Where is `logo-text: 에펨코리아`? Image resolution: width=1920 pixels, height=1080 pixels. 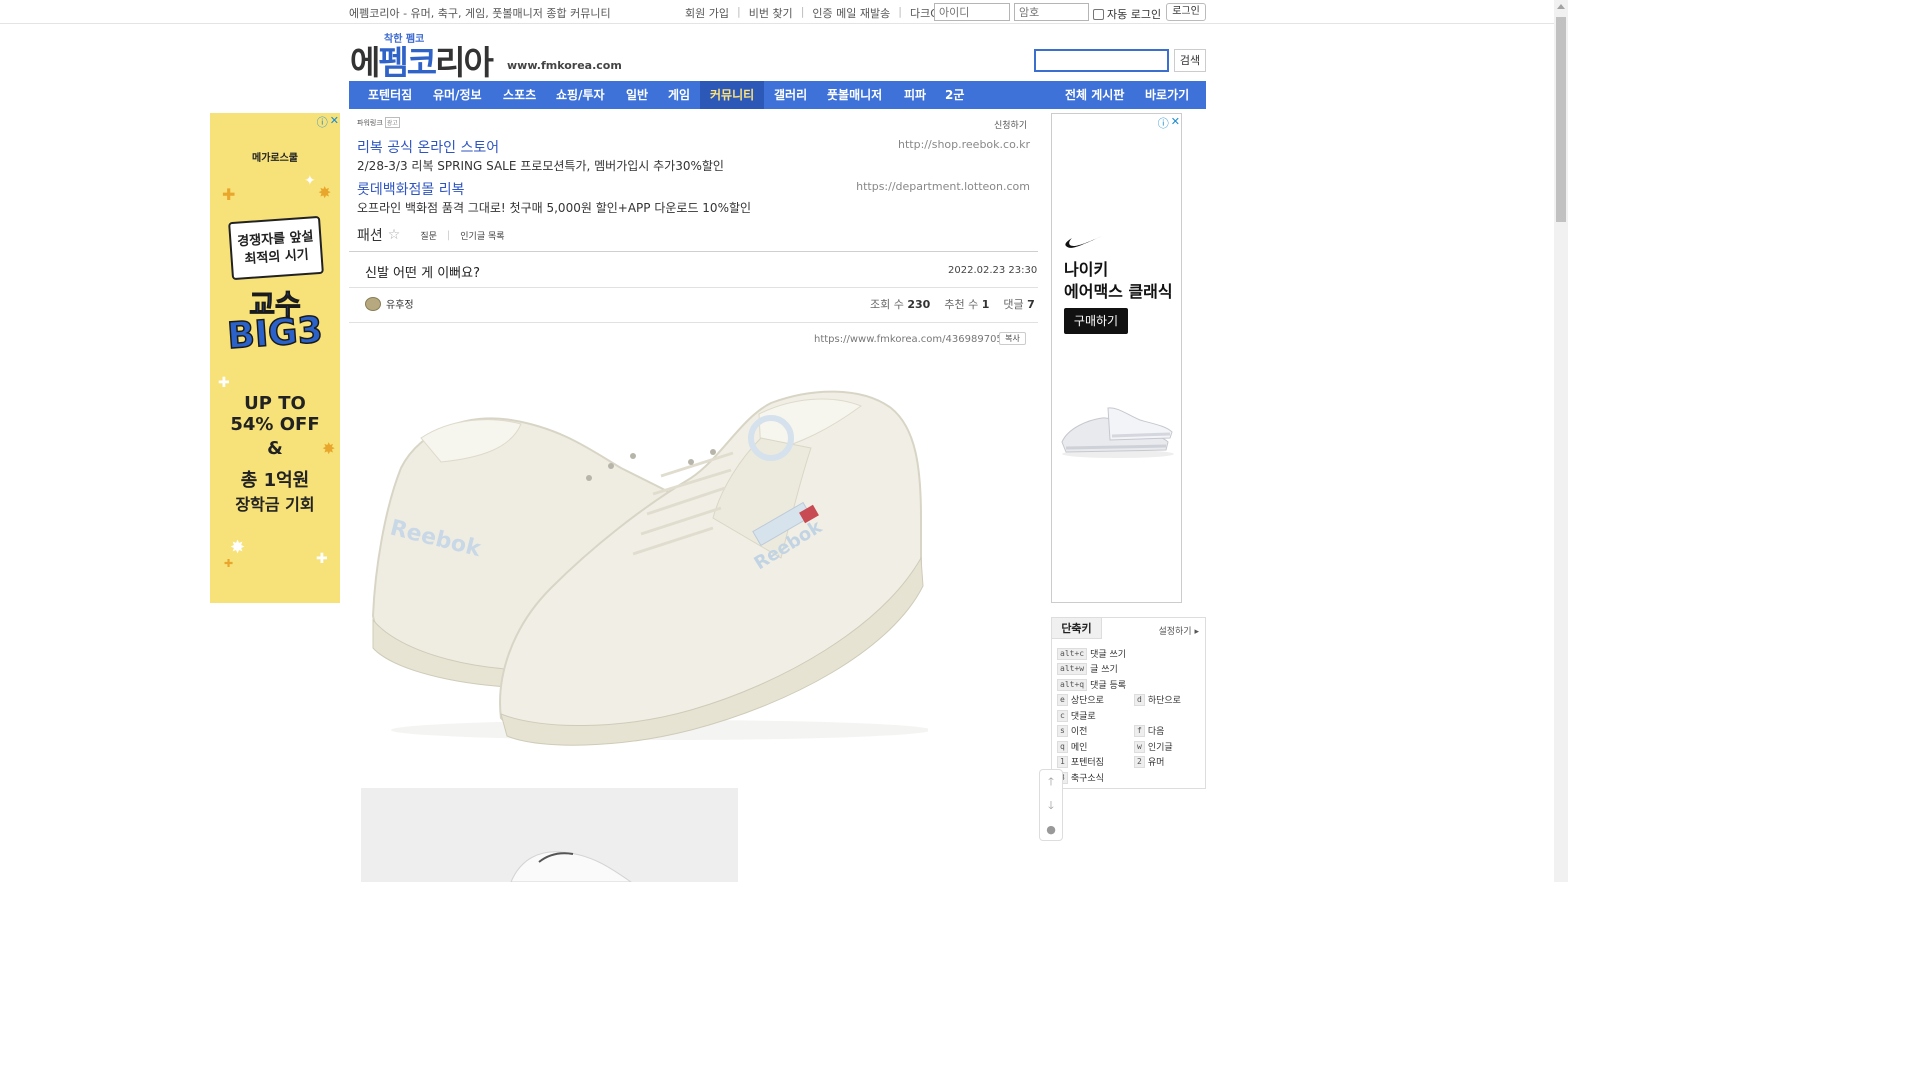
logo-text: 에펨코리아 is located at coordinates (422, 62).